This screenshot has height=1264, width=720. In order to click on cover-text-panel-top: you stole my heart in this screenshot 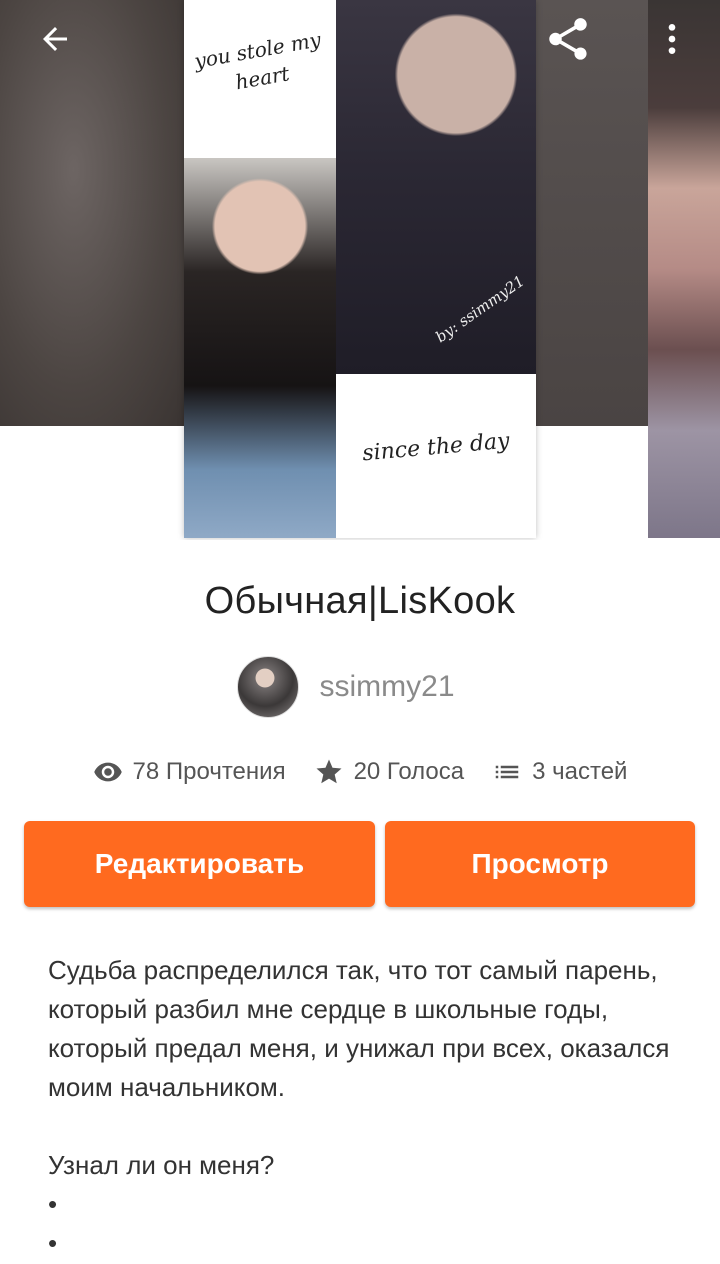, I will do `click(260, 79)`.